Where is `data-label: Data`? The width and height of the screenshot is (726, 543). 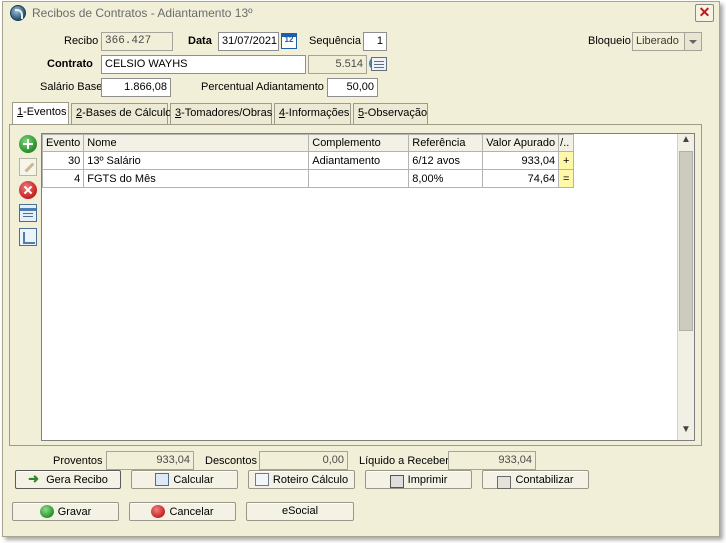 data-label: Data is located at coordinates (200, 41).